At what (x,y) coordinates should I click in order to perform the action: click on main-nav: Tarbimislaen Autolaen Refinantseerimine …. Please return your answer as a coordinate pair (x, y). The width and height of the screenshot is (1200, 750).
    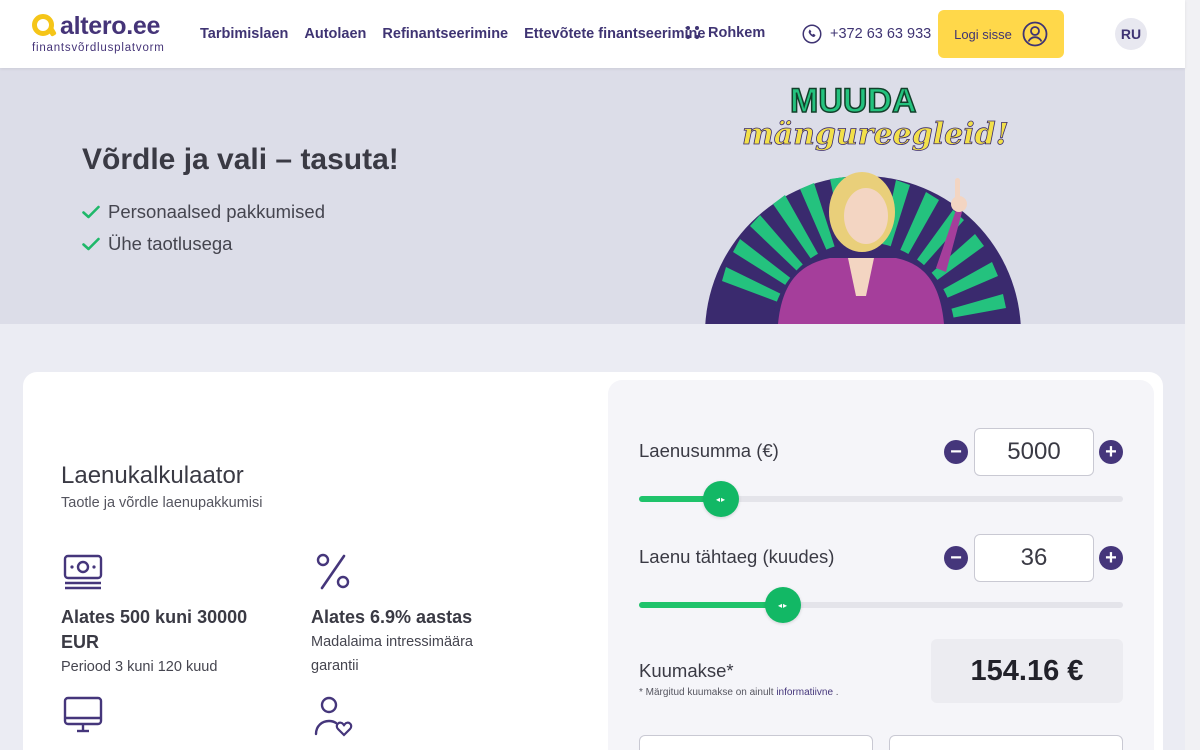
    Looking at the image, I should click on (460, 34).